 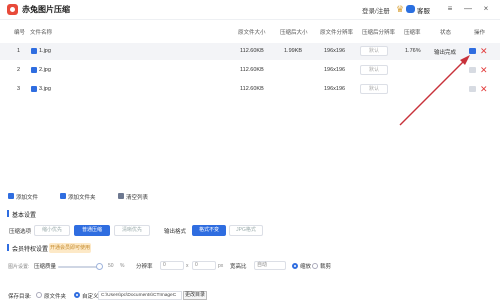 I want to click on row-ratio: 1.76%, so click(x=413, y=51).